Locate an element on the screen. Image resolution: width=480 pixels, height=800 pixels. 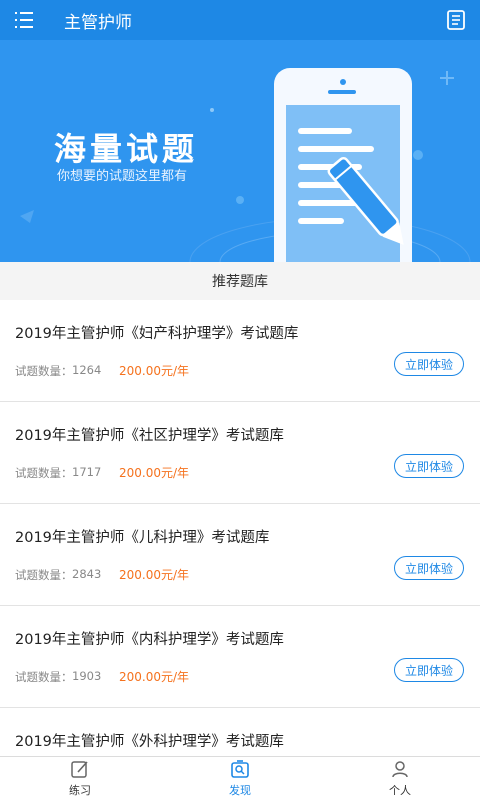
item-title: 2019年主管护师《儿科护理》考试题库 is located at coordinates (142, 538).